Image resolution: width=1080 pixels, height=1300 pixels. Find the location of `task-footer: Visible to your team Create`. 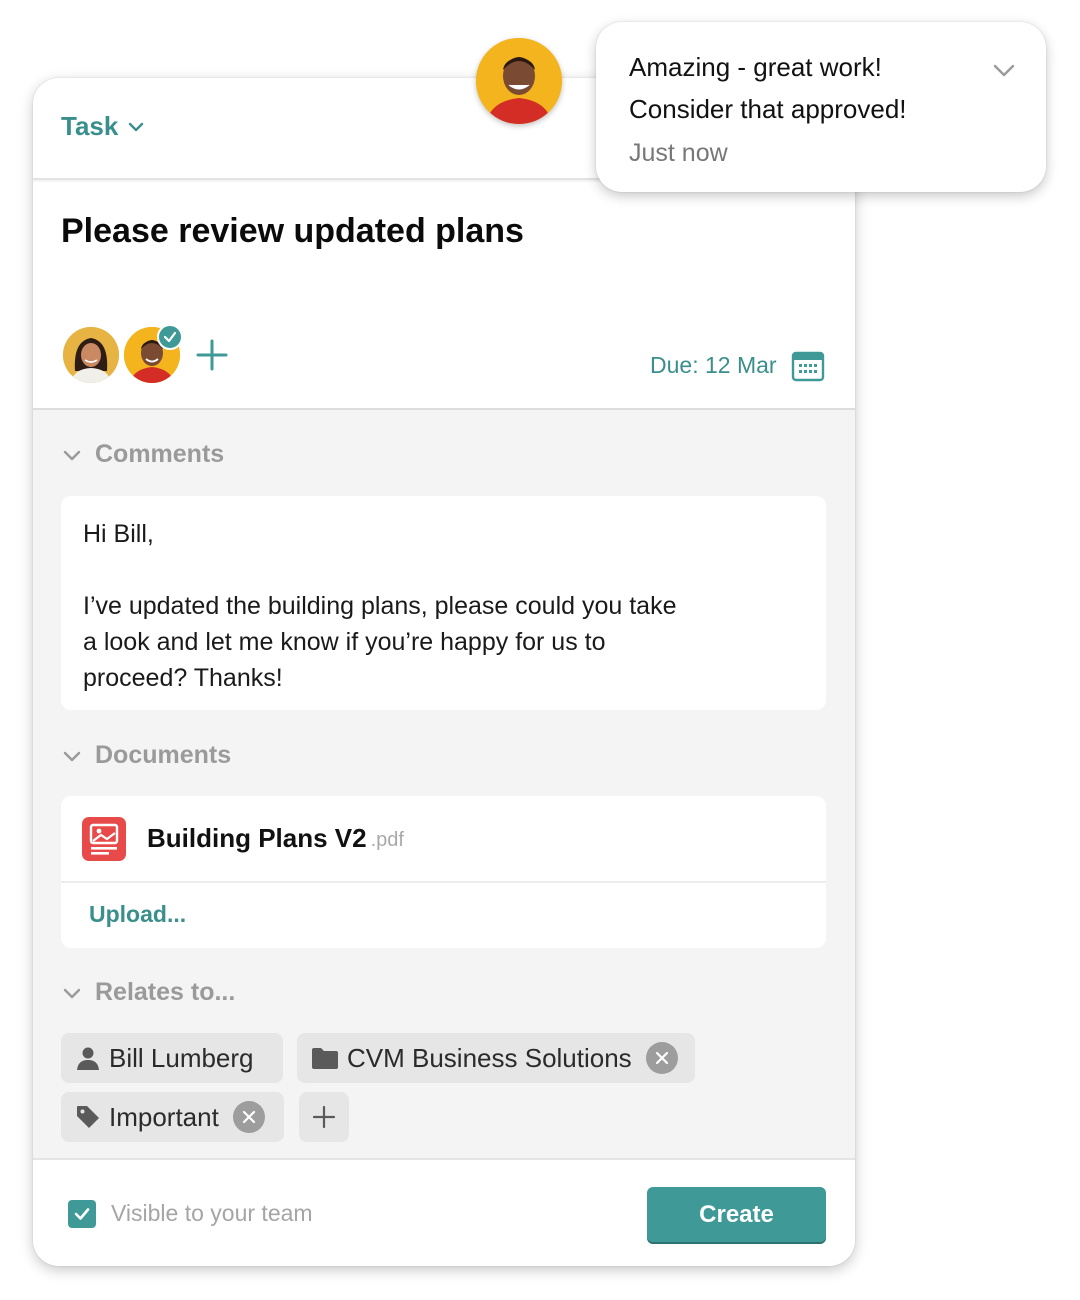

task-footer: Visible to your team Create is located at coordinates (444, 1212).